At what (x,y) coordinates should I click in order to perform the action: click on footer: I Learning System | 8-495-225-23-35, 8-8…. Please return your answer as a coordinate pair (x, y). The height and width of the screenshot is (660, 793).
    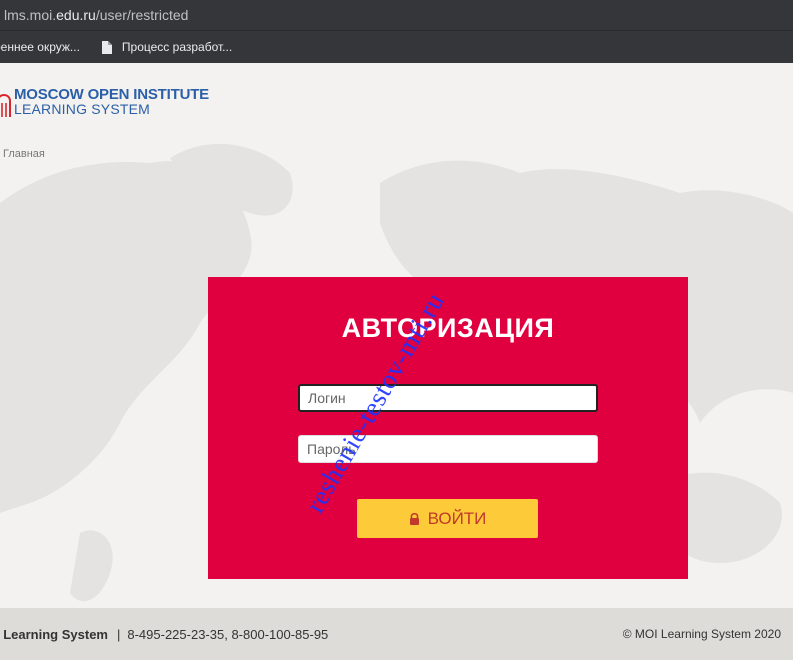
    Looking at the image, I should click on (396, 634).